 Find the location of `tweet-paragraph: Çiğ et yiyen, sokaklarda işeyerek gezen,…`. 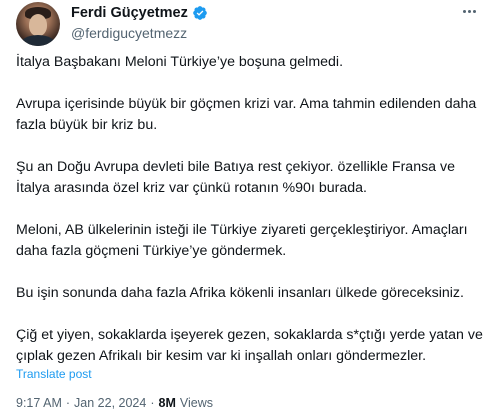

tweet-paragraph: Çiğ et yiyen, sokaklarda işeyerek gezen,… is located at coordinates (249, 345).